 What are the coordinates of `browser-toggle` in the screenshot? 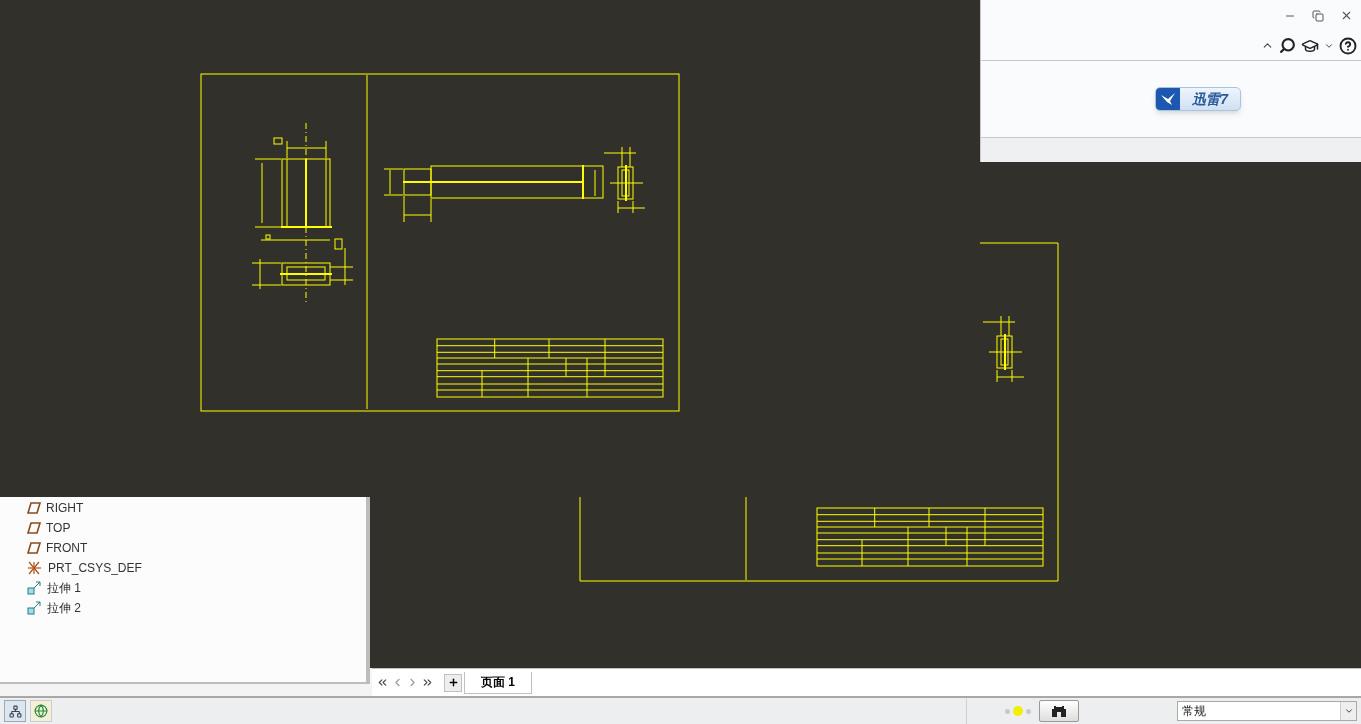 It's located at (41, 711).